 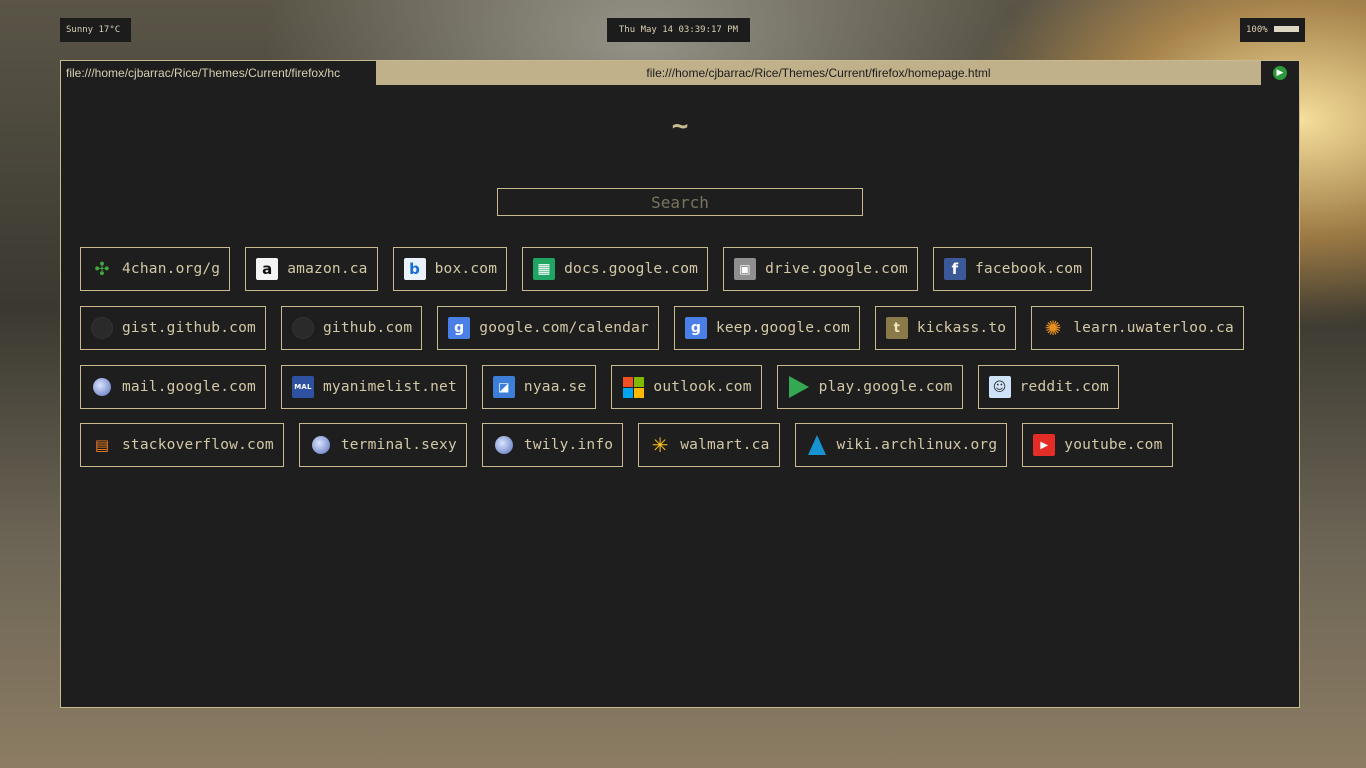 I want to click on bookmark-link: wiki.archlinux.org, so click(x=901, y=445).